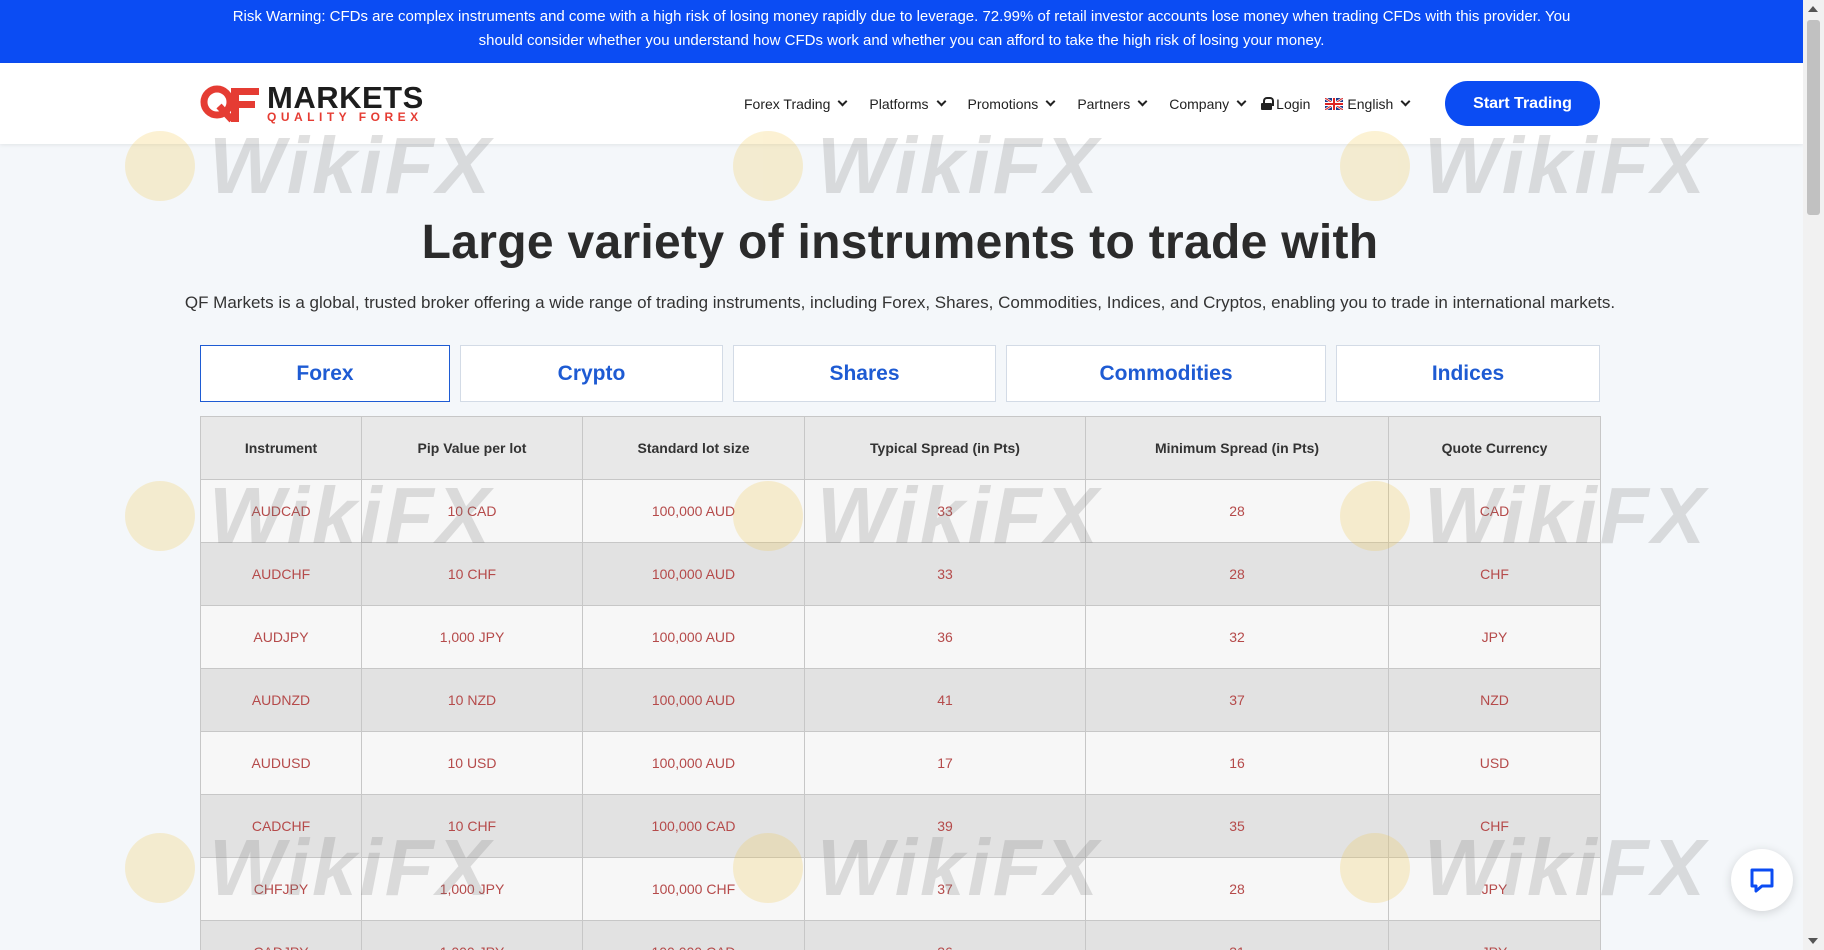 The width and height of the screenshot is (1824, 950). What do you see at coordinates (1522, 103) in the screenshot?
I see `start-trading-button: Start Trading` at bounding box center [1522, 103].